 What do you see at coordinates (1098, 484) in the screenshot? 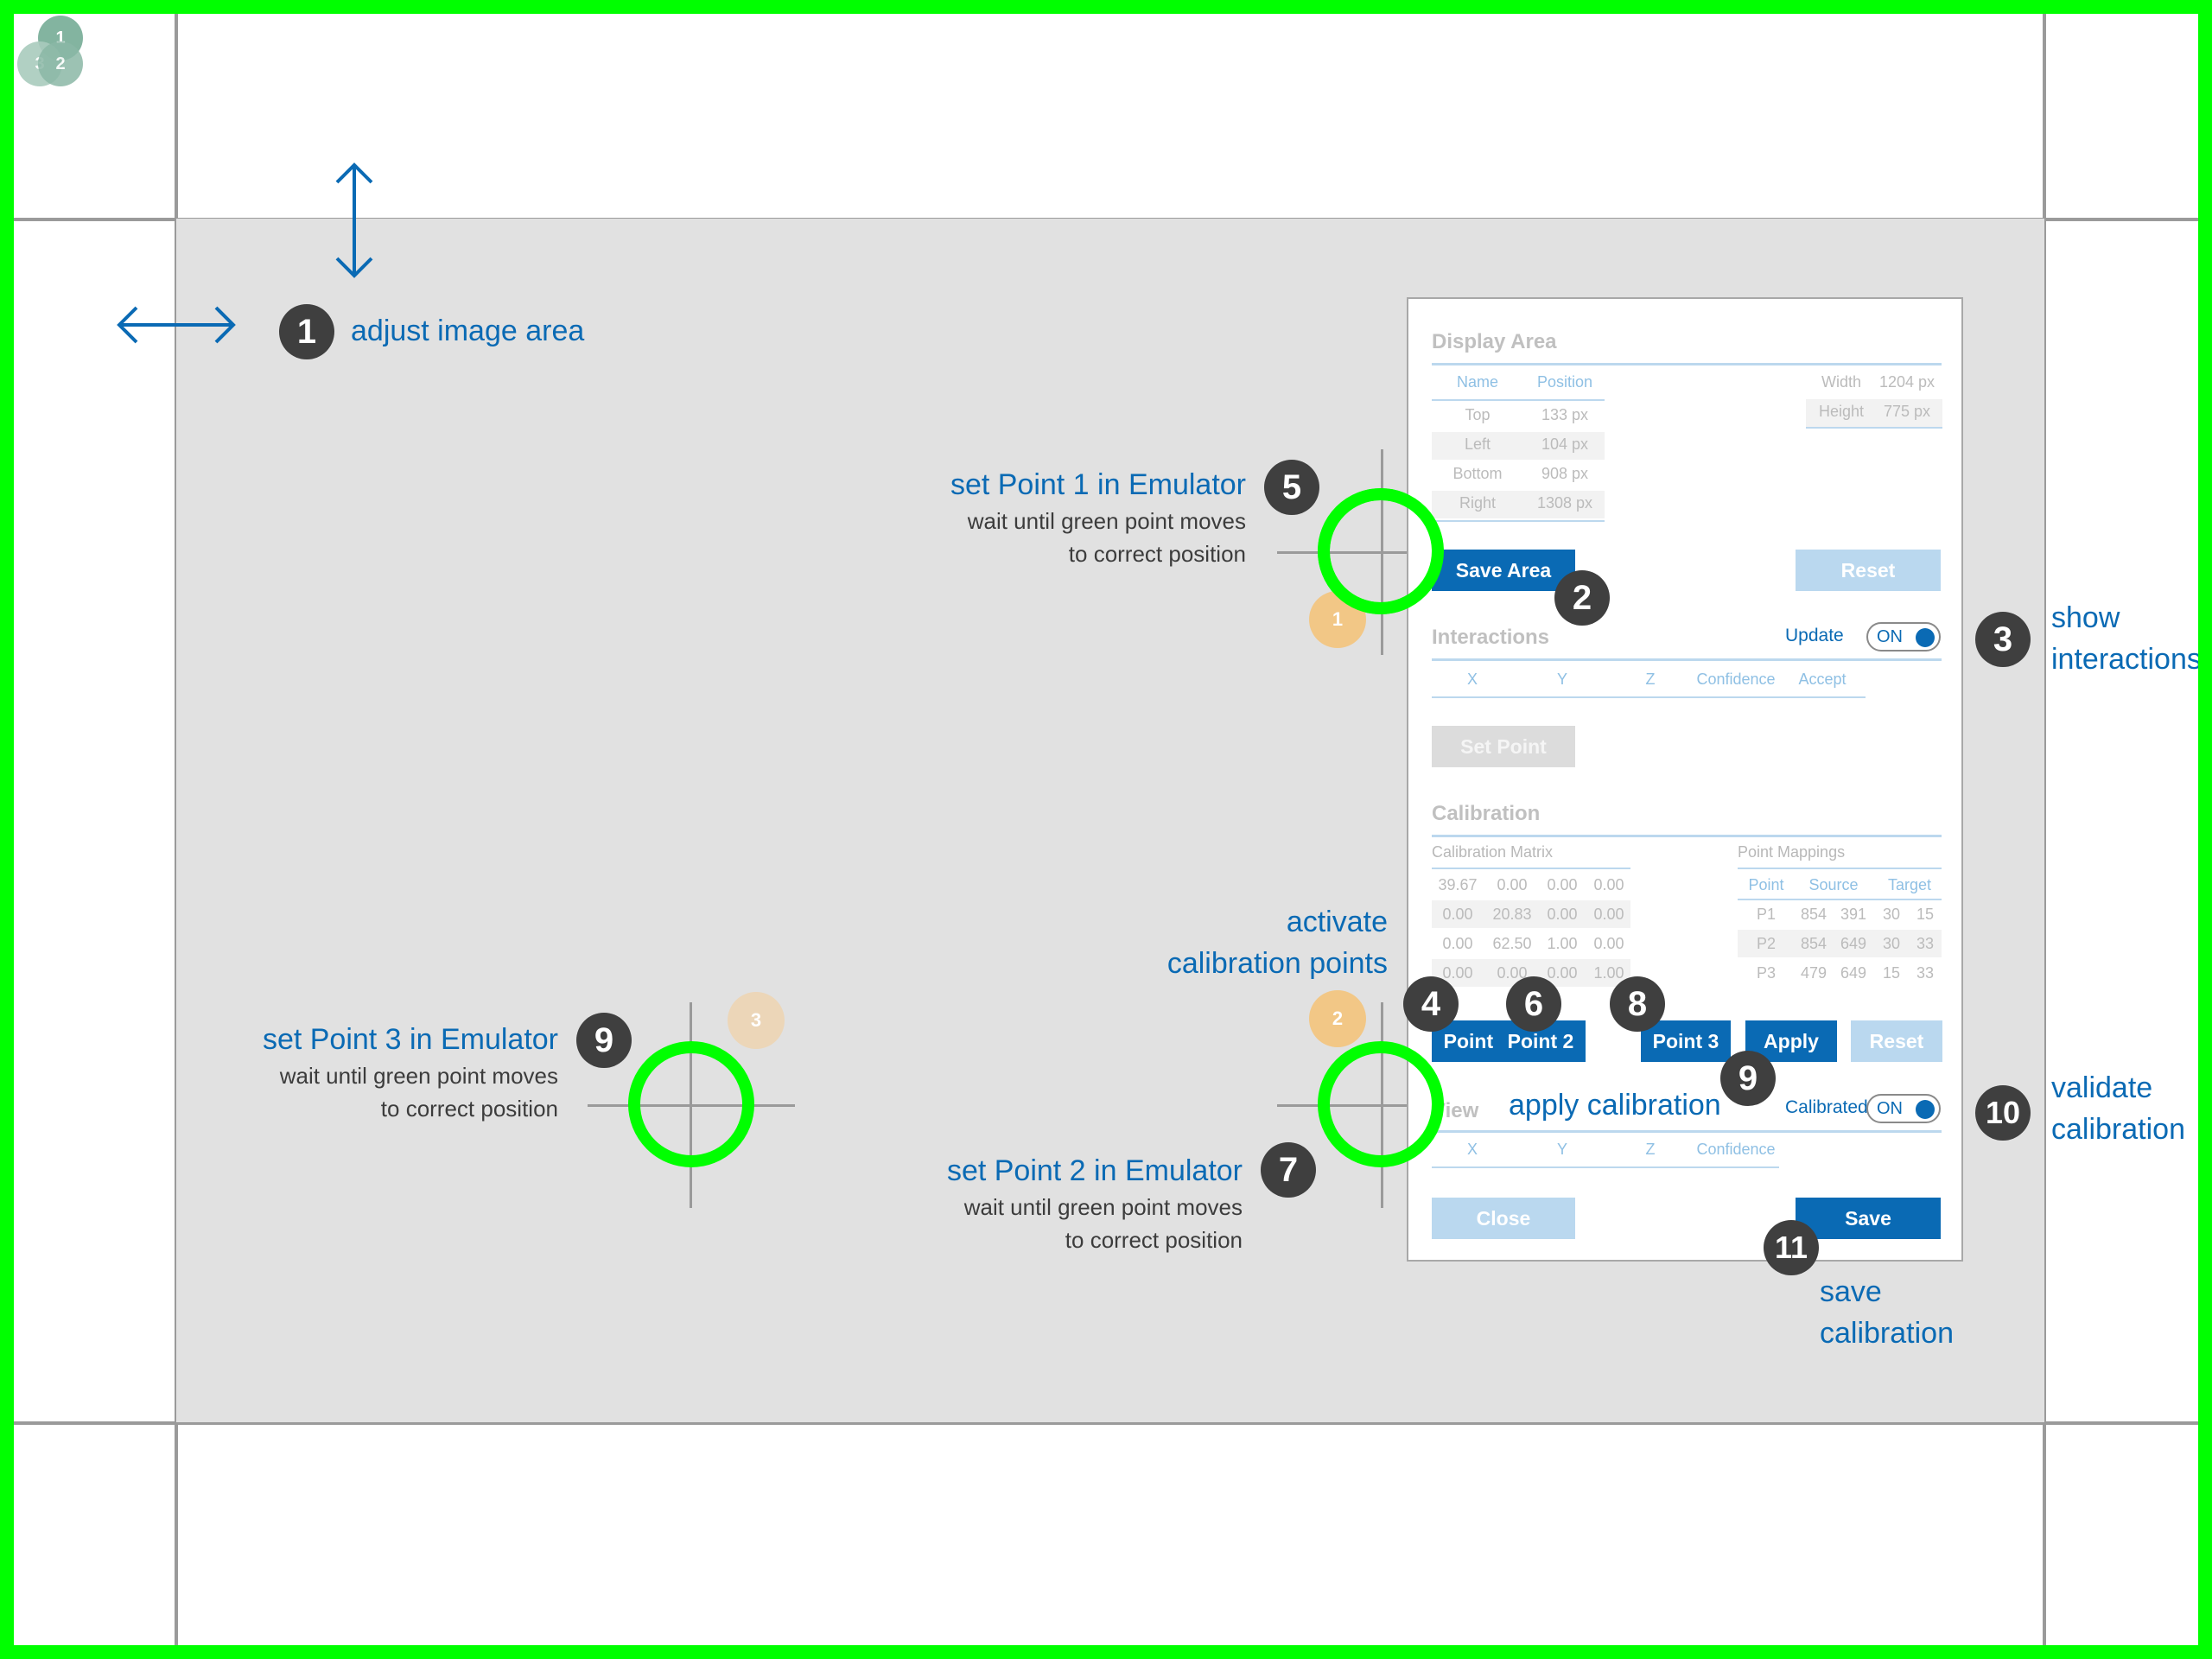
I see `step-5-label: set Point 1 in Emulator` at bounding box center [1098, 484].